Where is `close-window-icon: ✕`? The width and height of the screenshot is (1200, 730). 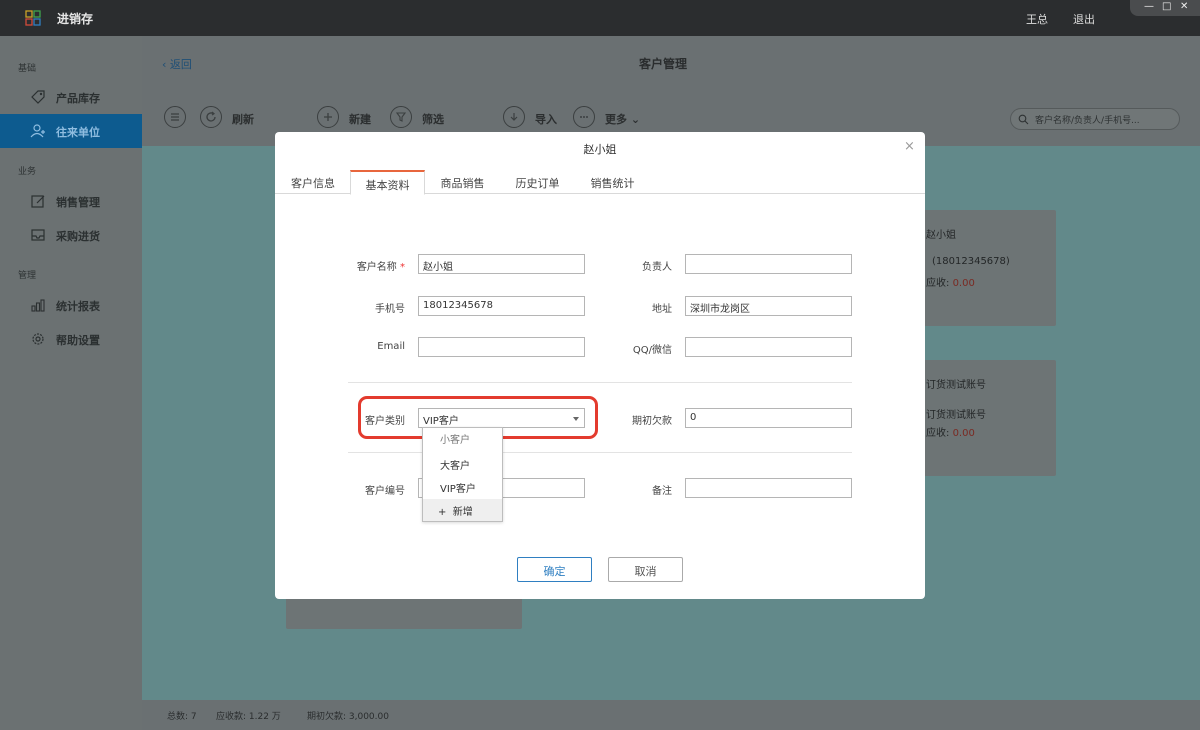
close-window-icon: ✕ is located at coordinates (1184, 6).